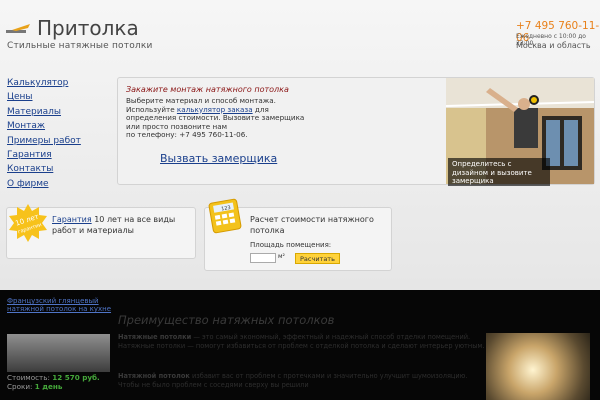 This screenshot has width=600, height=400. Describe the element at coordinates (57, 184) in the screenshot. I see `nav-item-about: О фирме` at that location.